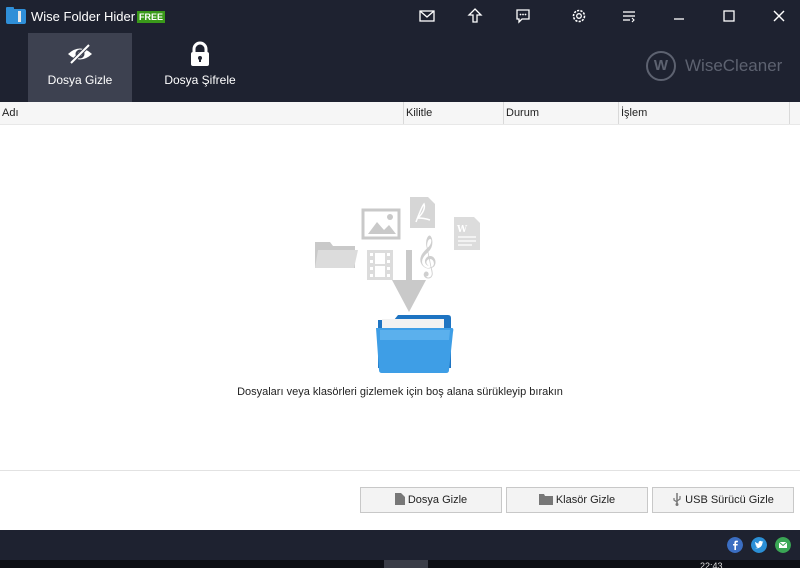 This screenshot has width=800, height=568. I want to click on folder-blue-icon, so click(415, 344).